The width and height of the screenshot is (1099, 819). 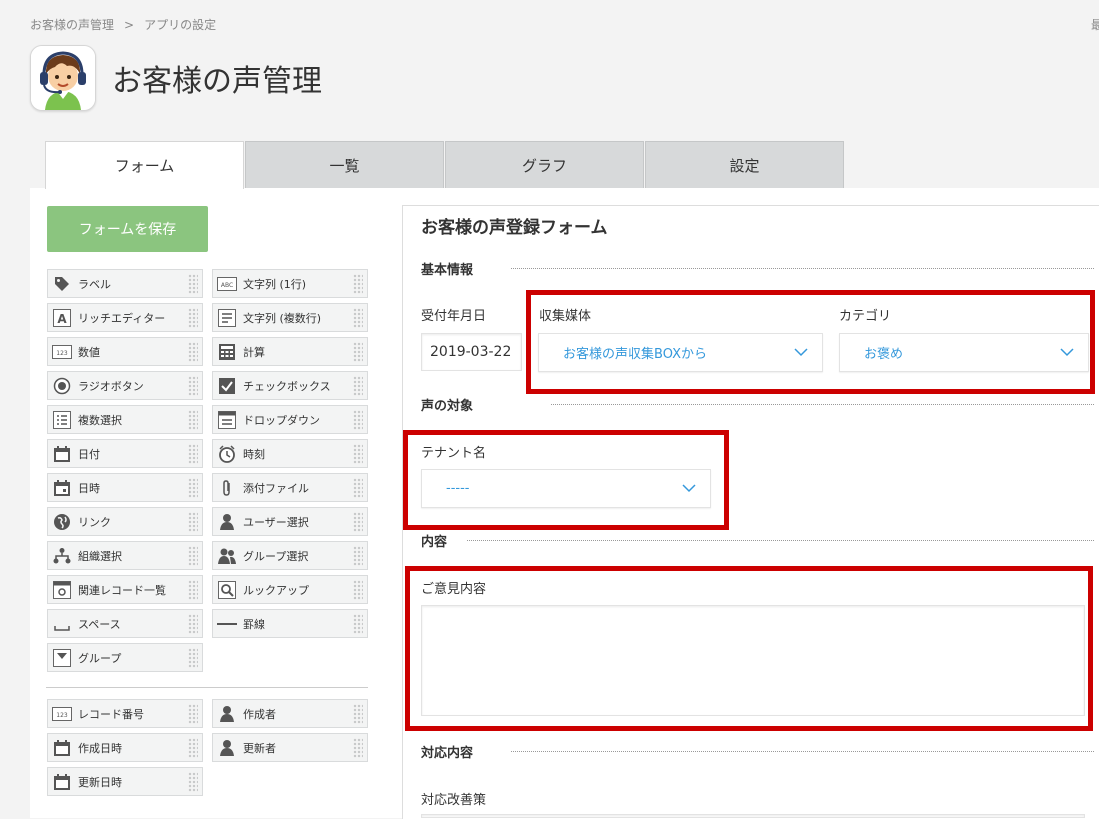 What do you see at coordinates (62, 715) in the screenshot?
I see `svg-text: 123` at bounding box center [62, 715].